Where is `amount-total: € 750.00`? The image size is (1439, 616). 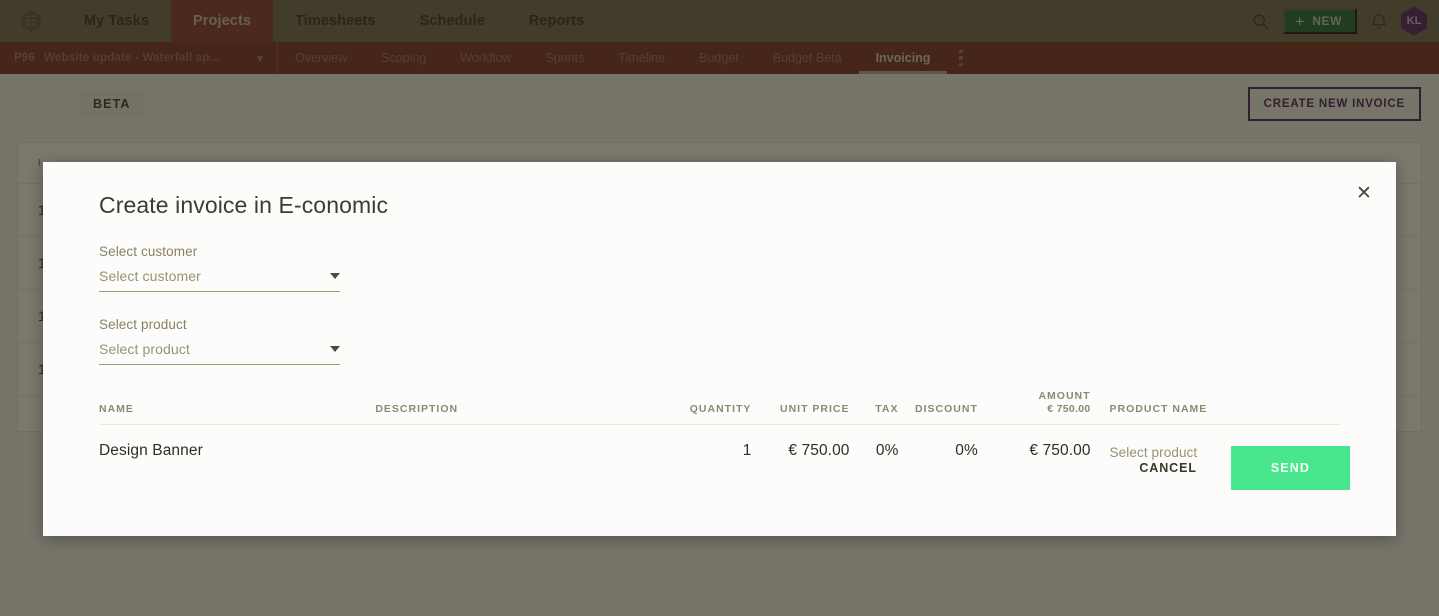 amount-total: € 750.00 is located at coordinates (1069, 409).